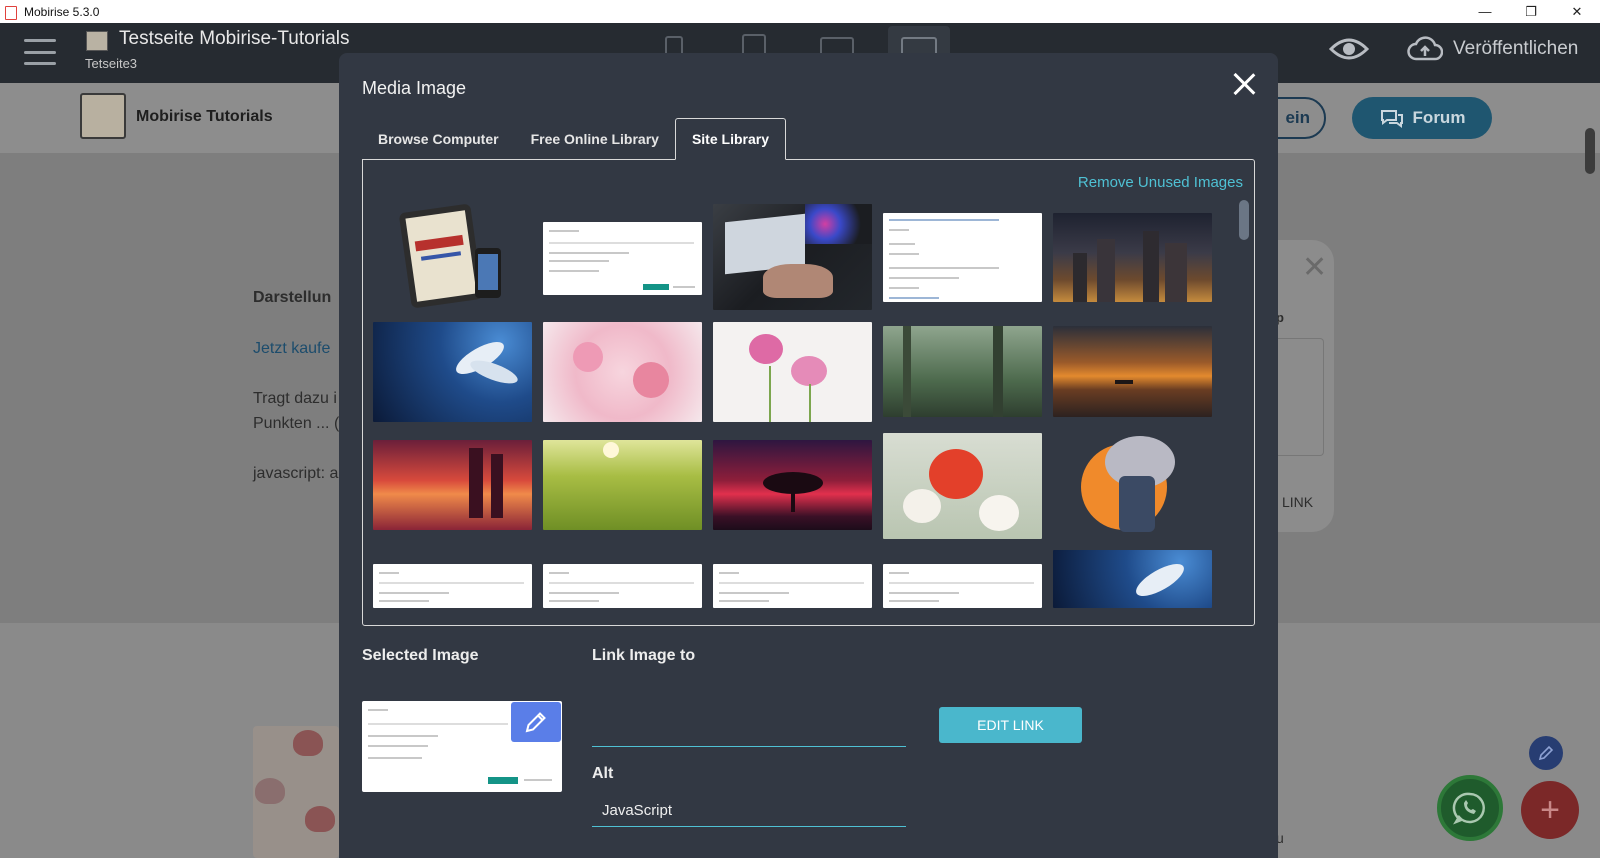 The height and width of the screenshot is (858, 1600). I want to click on library-image-misty-forest, so click(962, 371).